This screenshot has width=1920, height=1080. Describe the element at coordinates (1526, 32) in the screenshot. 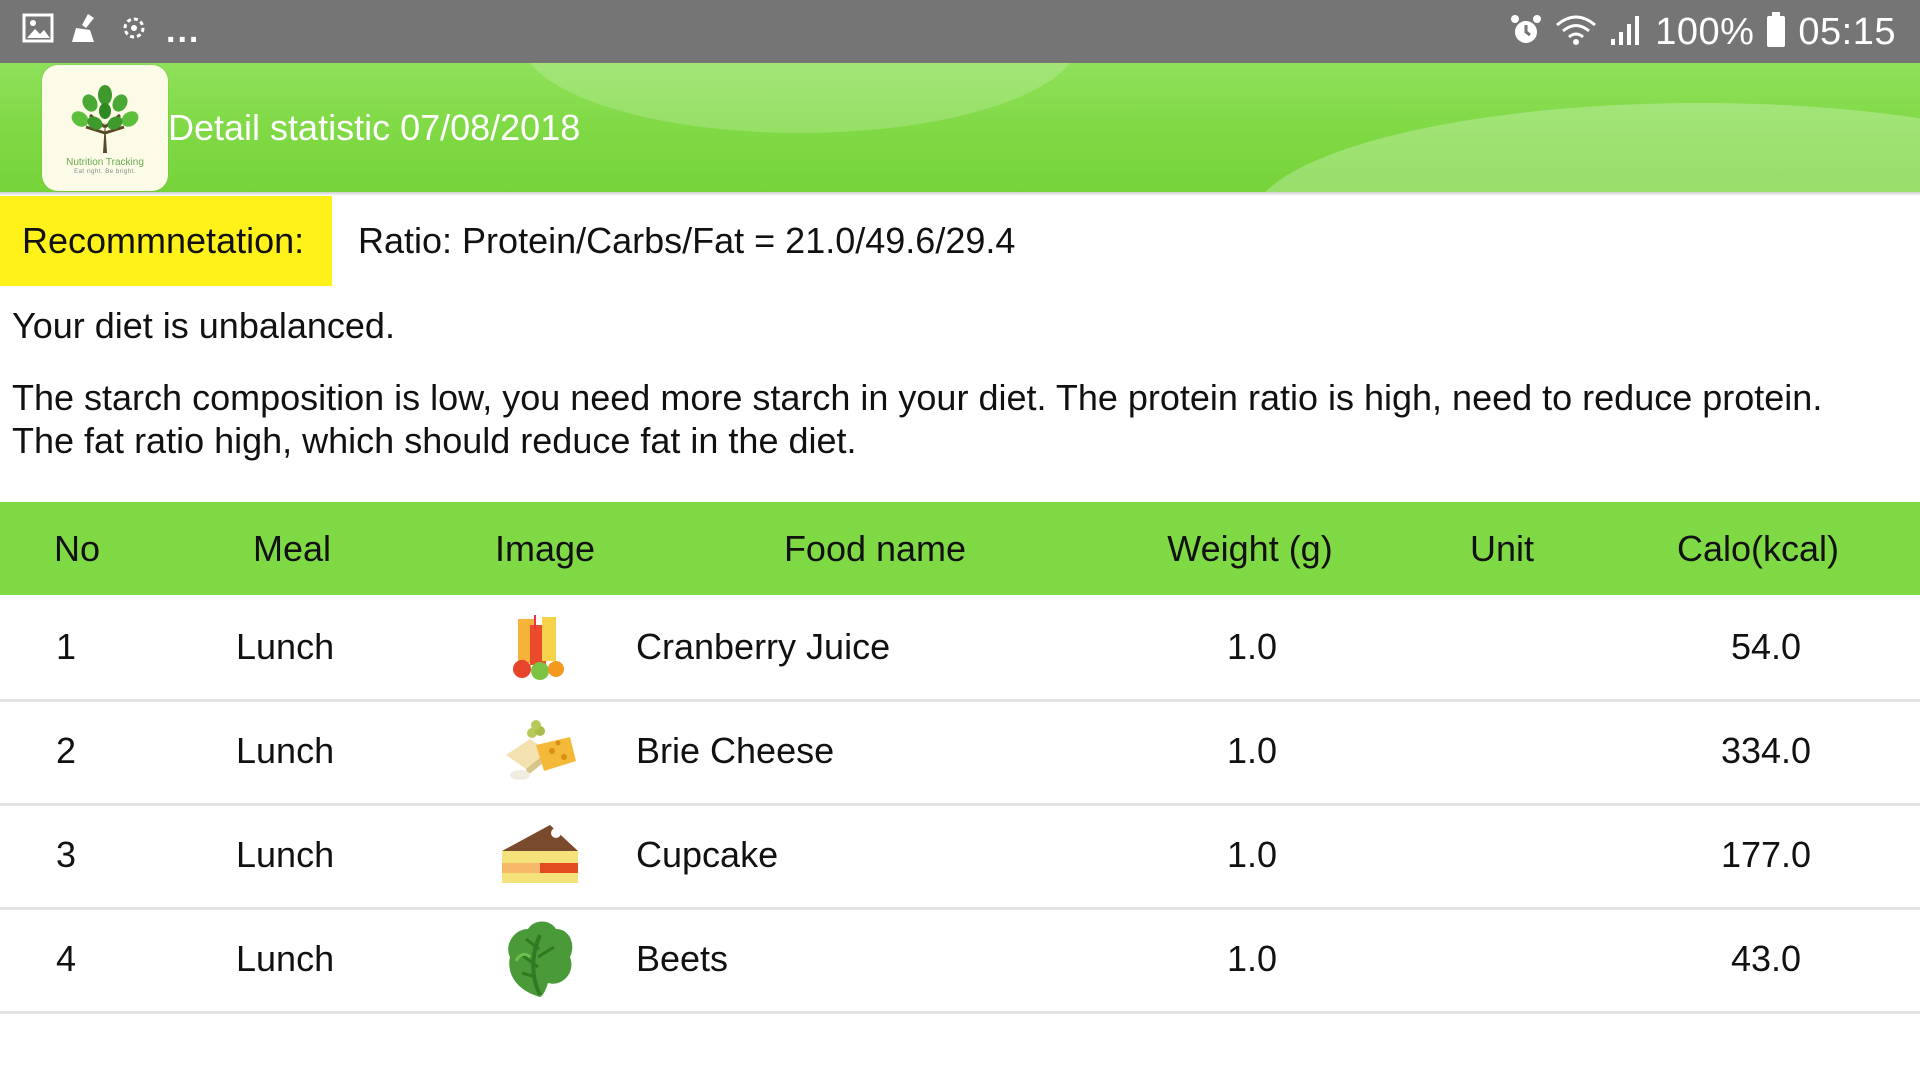

I see `alarm-icon` at that location.